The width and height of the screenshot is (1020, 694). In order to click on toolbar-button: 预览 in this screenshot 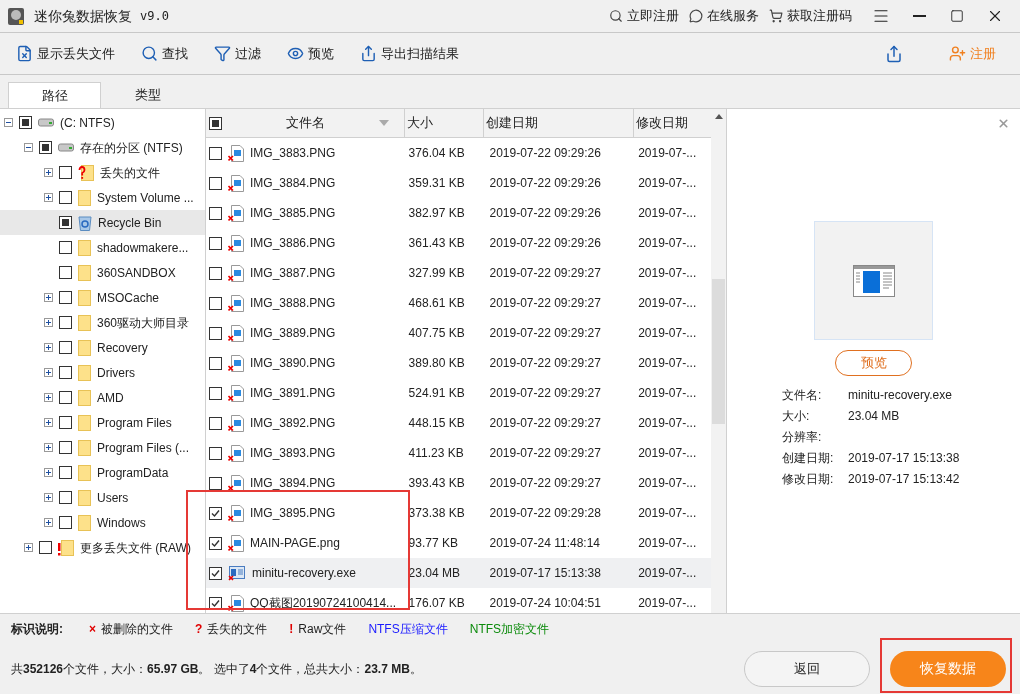, I will do `click(310, 53)`.